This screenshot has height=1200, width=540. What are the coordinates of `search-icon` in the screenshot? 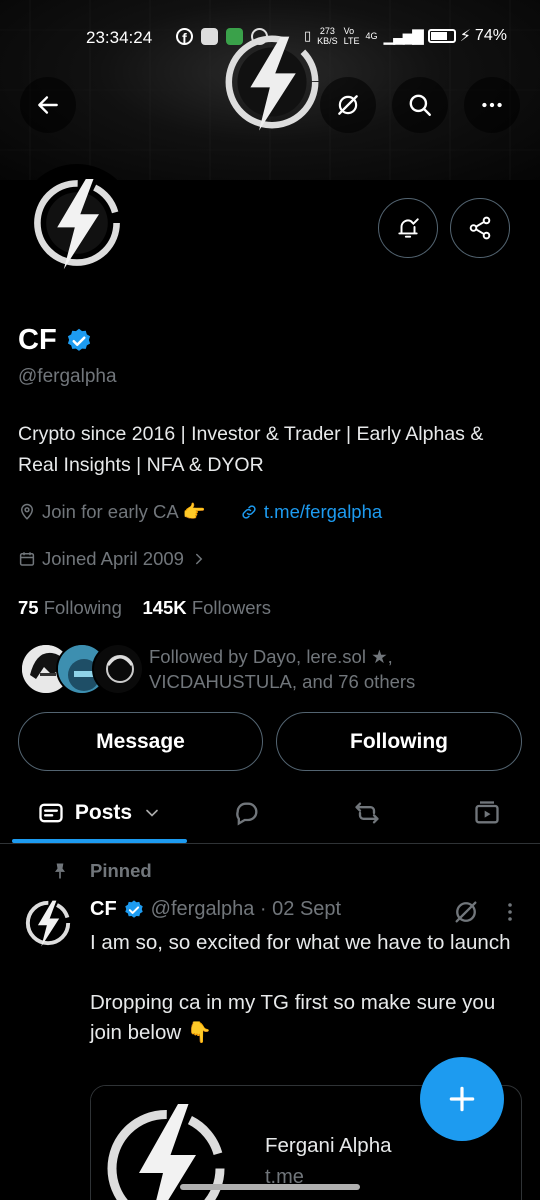 It's located at (420, 105).